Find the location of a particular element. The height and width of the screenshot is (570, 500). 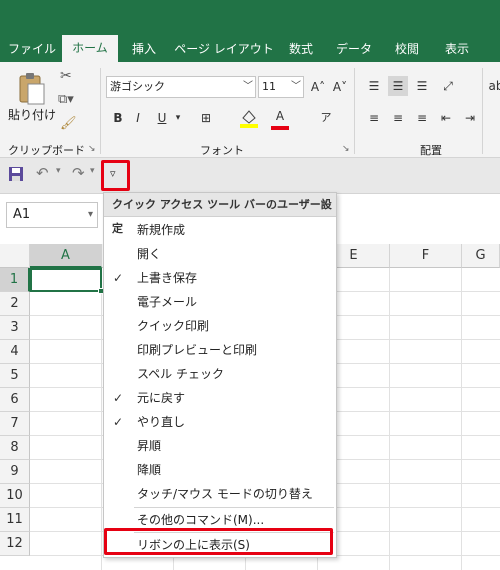

align-bottom-icon: ☰ is located at coordinates (422, 86).